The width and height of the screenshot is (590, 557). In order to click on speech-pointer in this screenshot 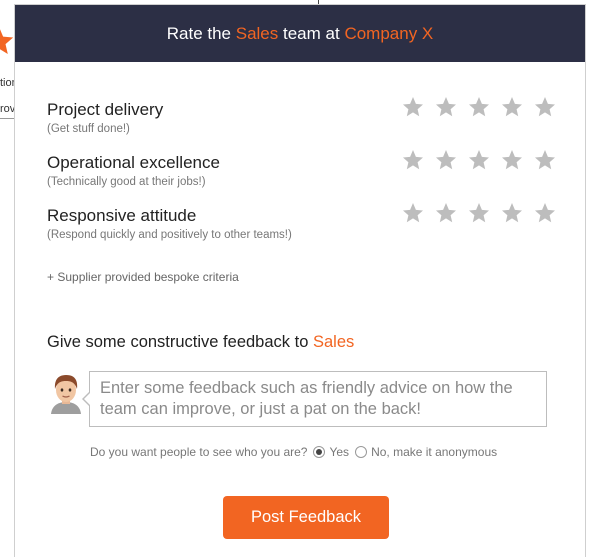, I will do `click(87, 399)`.